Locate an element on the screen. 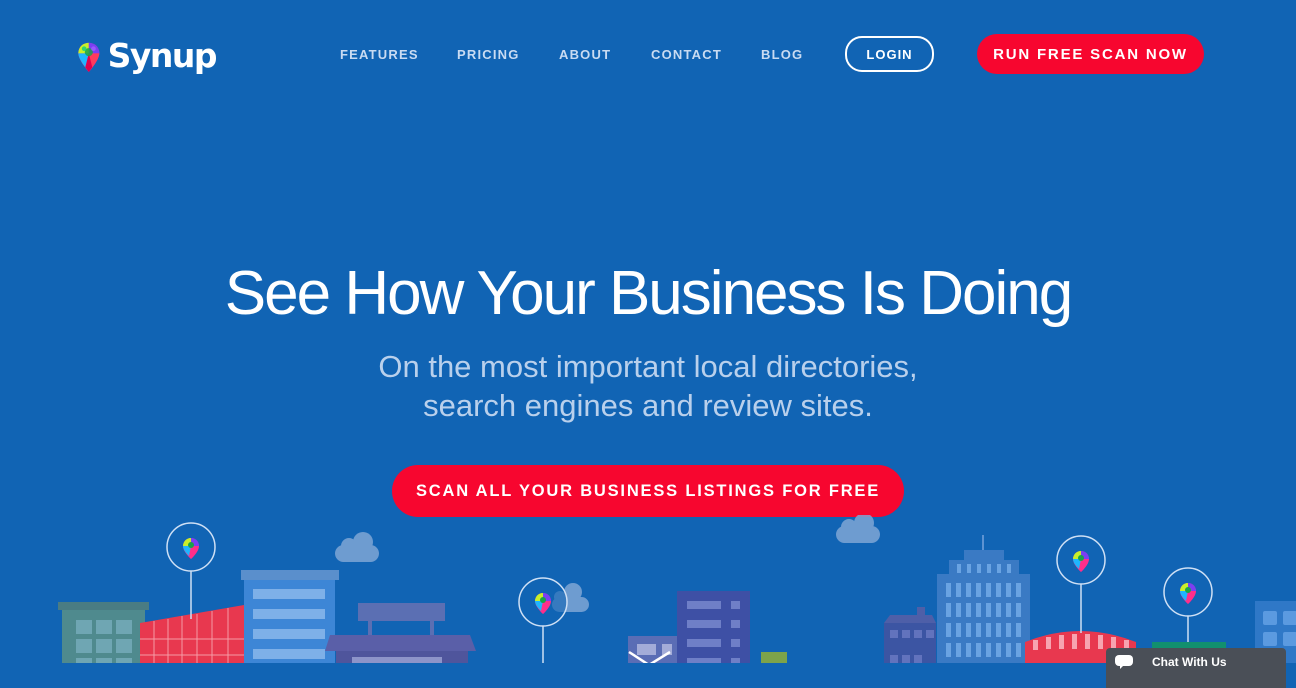 The height and width of the screenshot is (688, 1296). nav-about: ABOUT is located at coordinates (585, 54).